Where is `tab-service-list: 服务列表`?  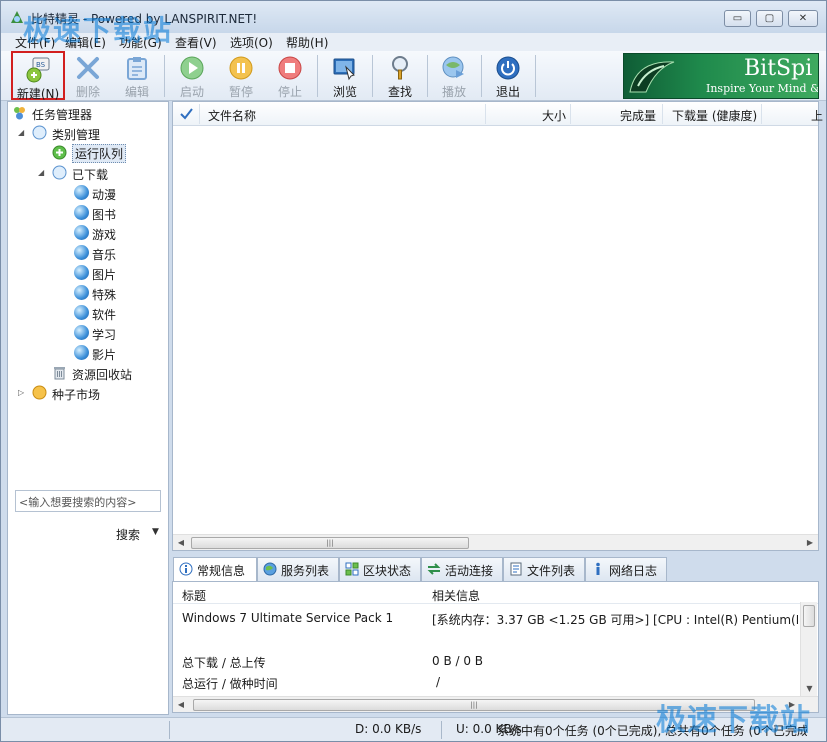 tab-service-list: 服务列表 is located at coordinates (298, 569).